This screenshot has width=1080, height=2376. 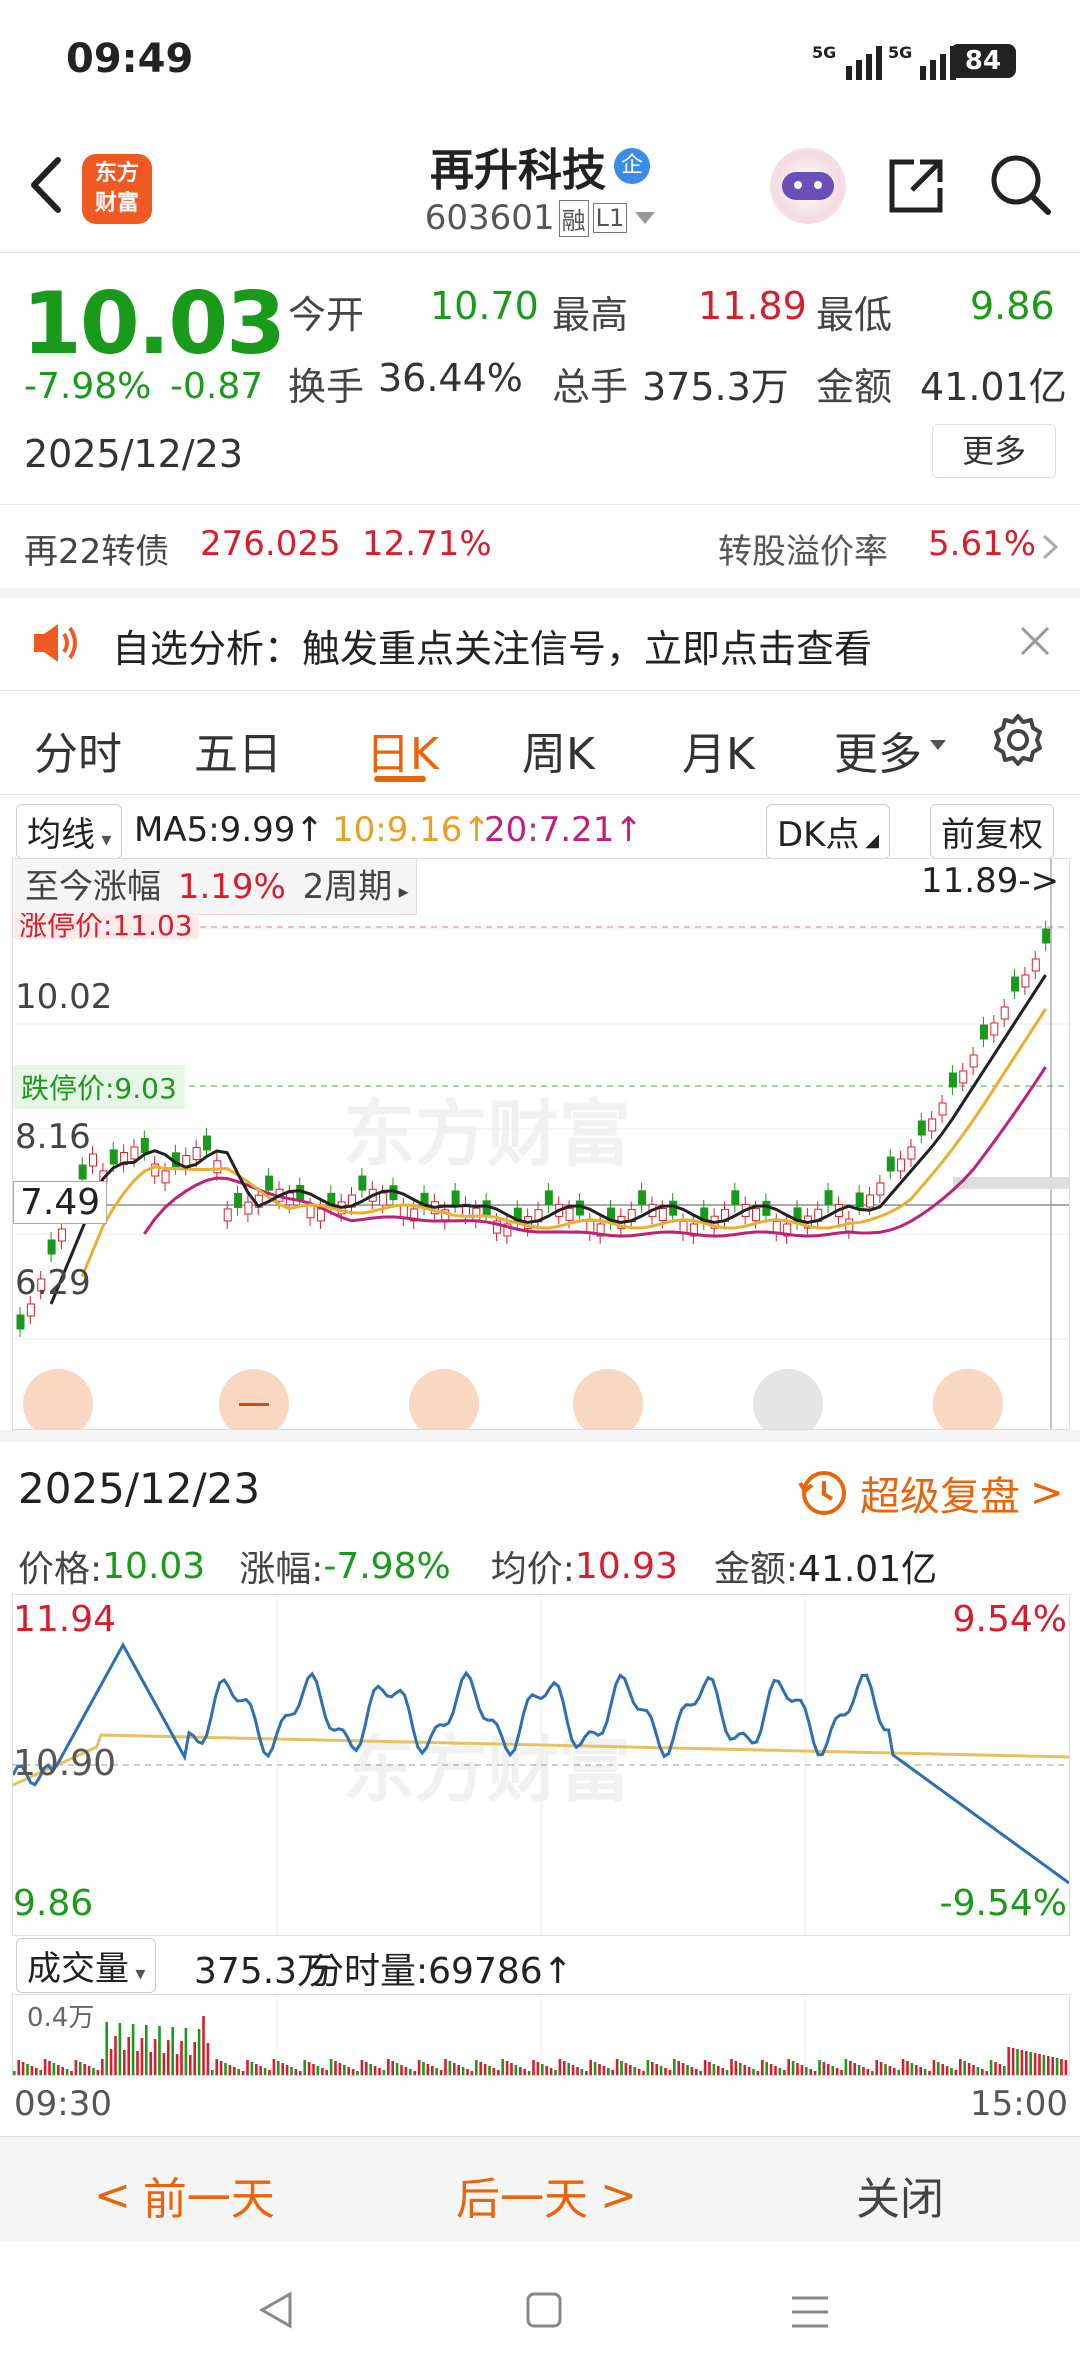 I want to click on y-label-3: 7.49, so click(x=60, y=1202).